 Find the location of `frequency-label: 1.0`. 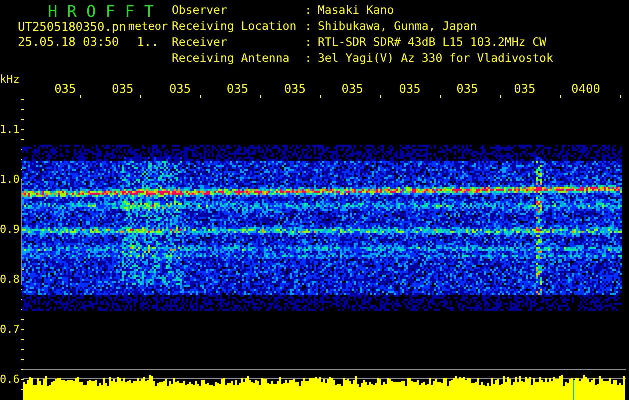

frequency-label: 1.0 is located at coordinates (10, 180).